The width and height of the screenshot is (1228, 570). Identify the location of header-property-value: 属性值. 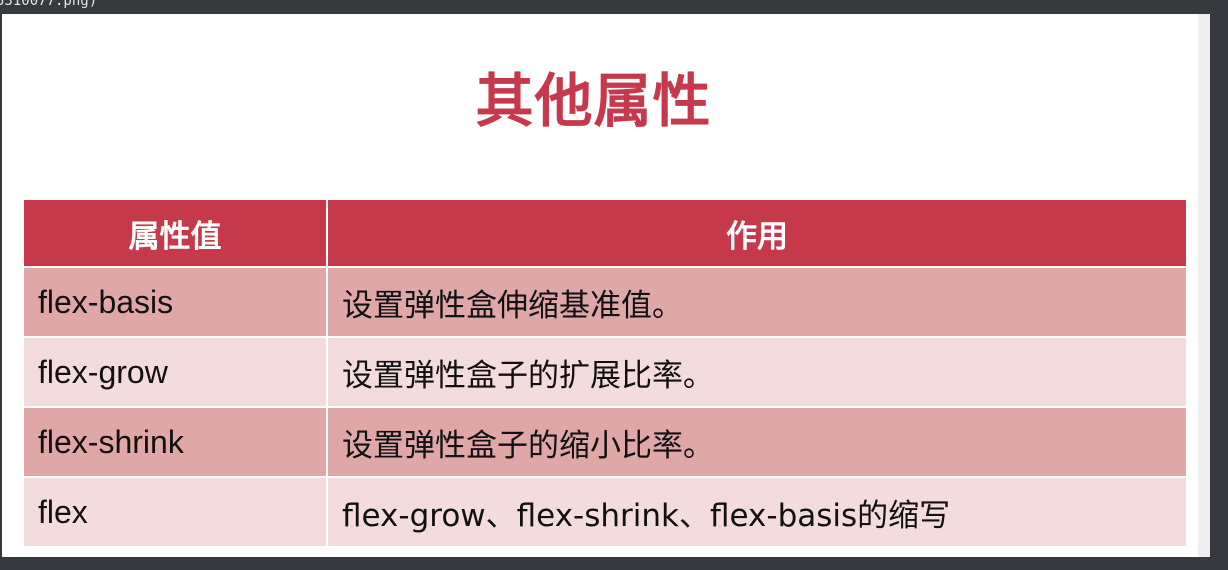
(175, 233).